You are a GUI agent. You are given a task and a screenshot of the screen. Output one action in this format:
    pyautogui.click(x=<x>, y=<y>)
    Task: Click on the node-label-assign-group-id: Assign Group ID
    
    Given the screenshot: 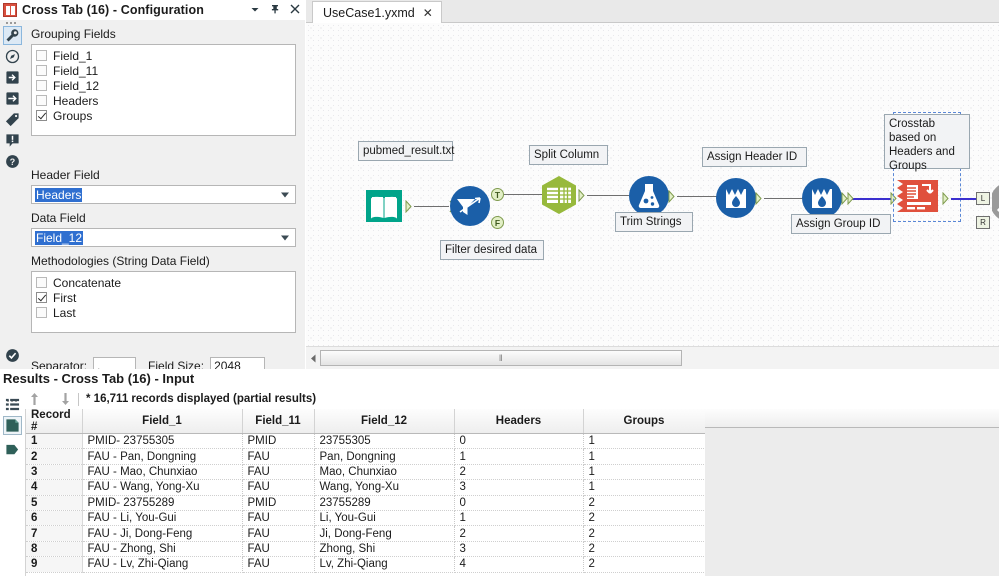 What is the action you would take?
    pyautogui.click(x=841, y=224)
    